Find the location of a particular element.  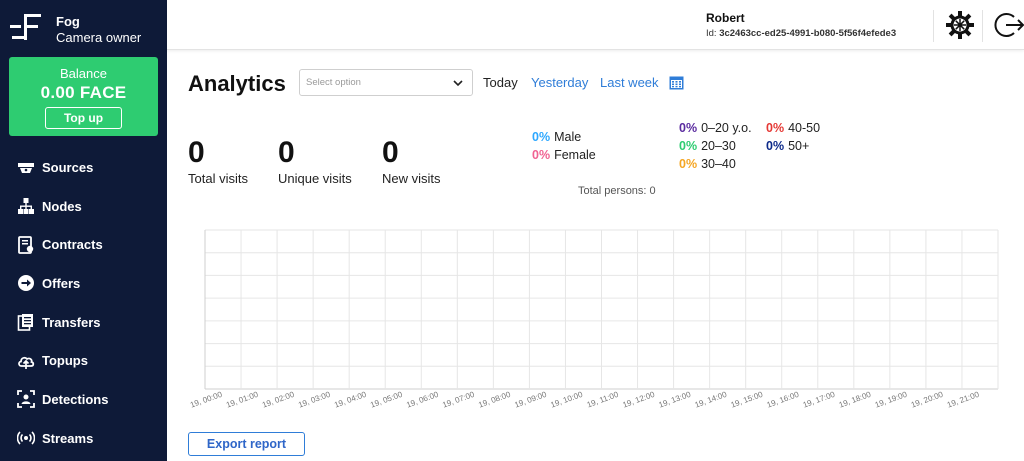

sidebar-item-contracts: Contracts is located at coordinates (83, 244).